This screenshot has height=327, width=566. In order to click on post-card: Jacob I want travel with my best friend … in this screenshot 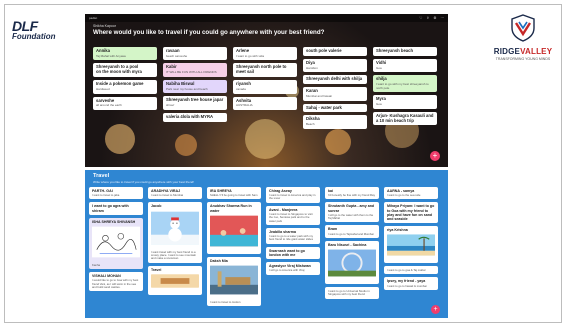, I will do `click(175, 232)`.